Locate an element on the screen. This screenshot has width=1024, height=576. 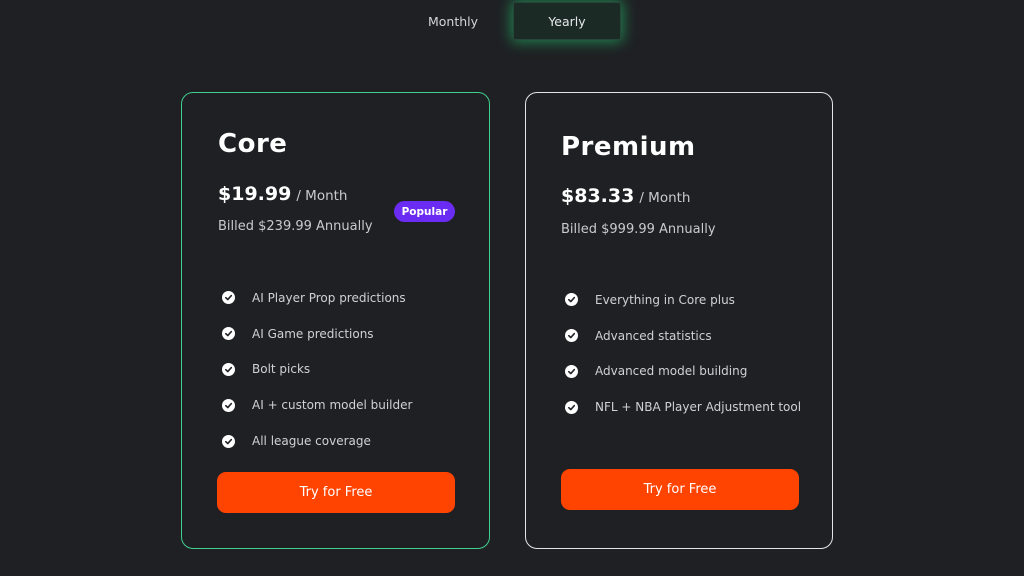
feature-item: Advanced model building is located at coordinates (683, 372).